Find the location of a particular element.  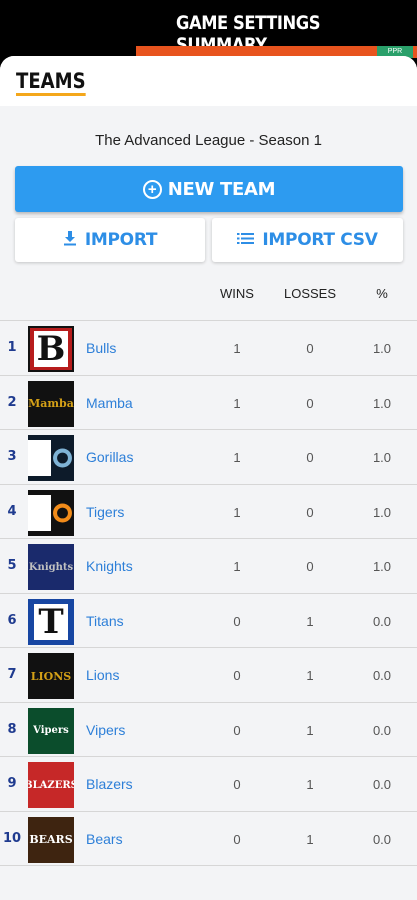

team-name-link: Gorillas is located at coordinates (109, 457).